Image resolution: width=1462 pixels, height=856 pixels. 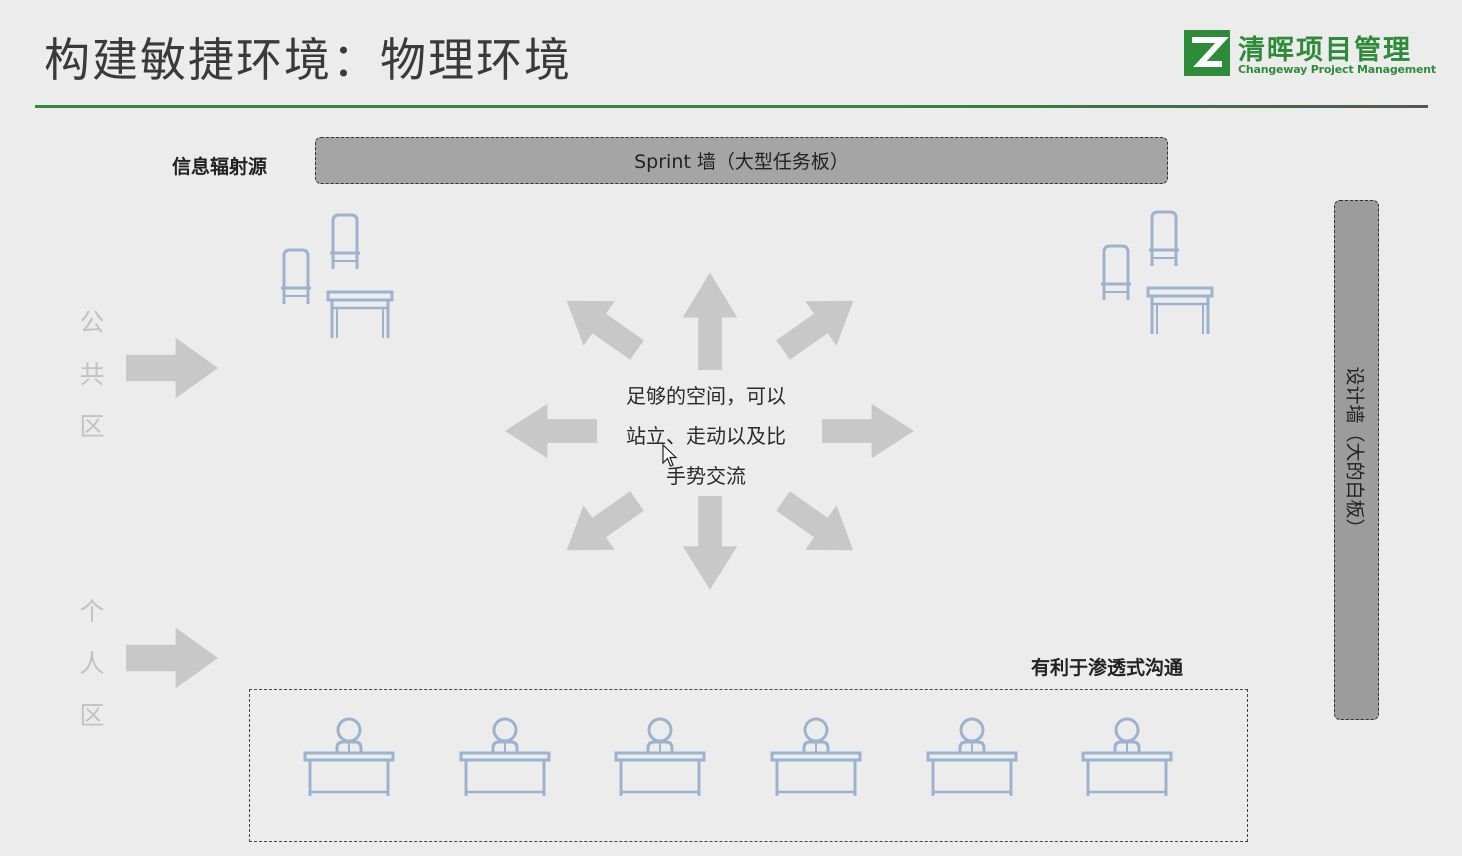 What do you see at coordinates (670, 455) in the screenshot?
I see `mouse-cursor-icon` at bounding box center [670, 455].